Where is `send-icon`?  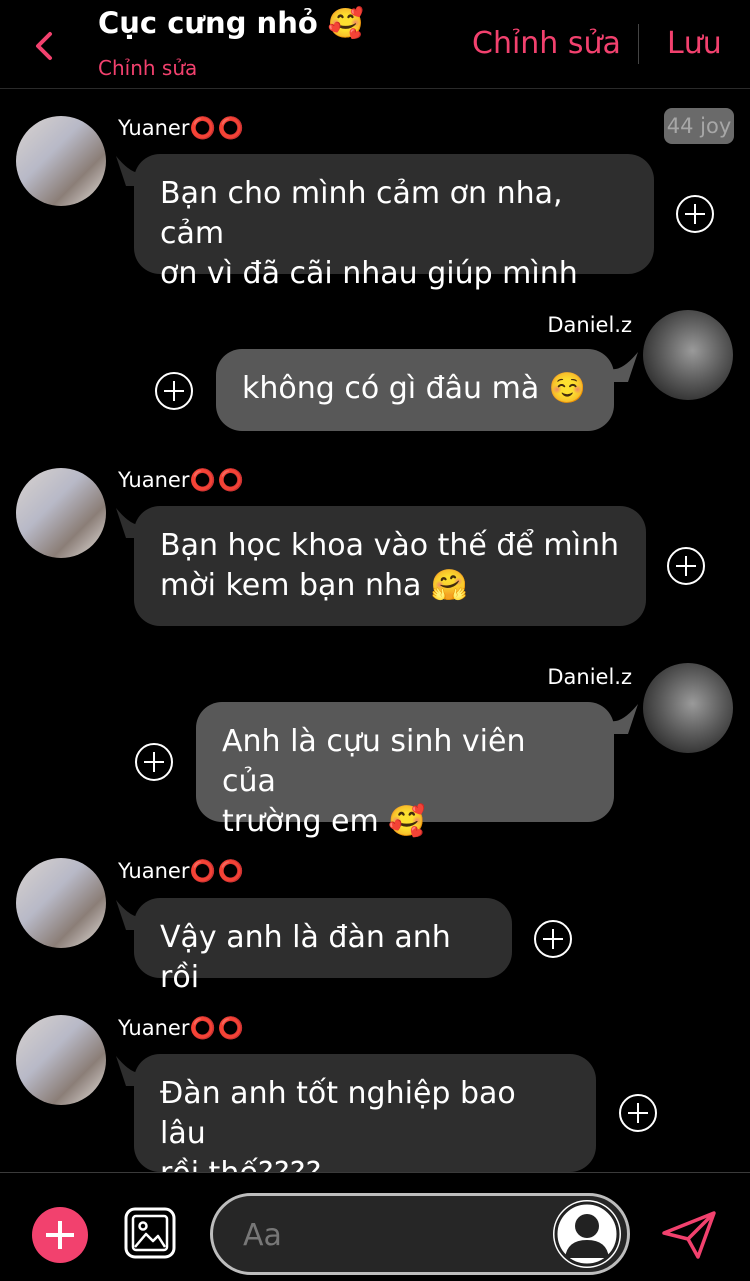
send-icon is located at coordinates (689, 1235).